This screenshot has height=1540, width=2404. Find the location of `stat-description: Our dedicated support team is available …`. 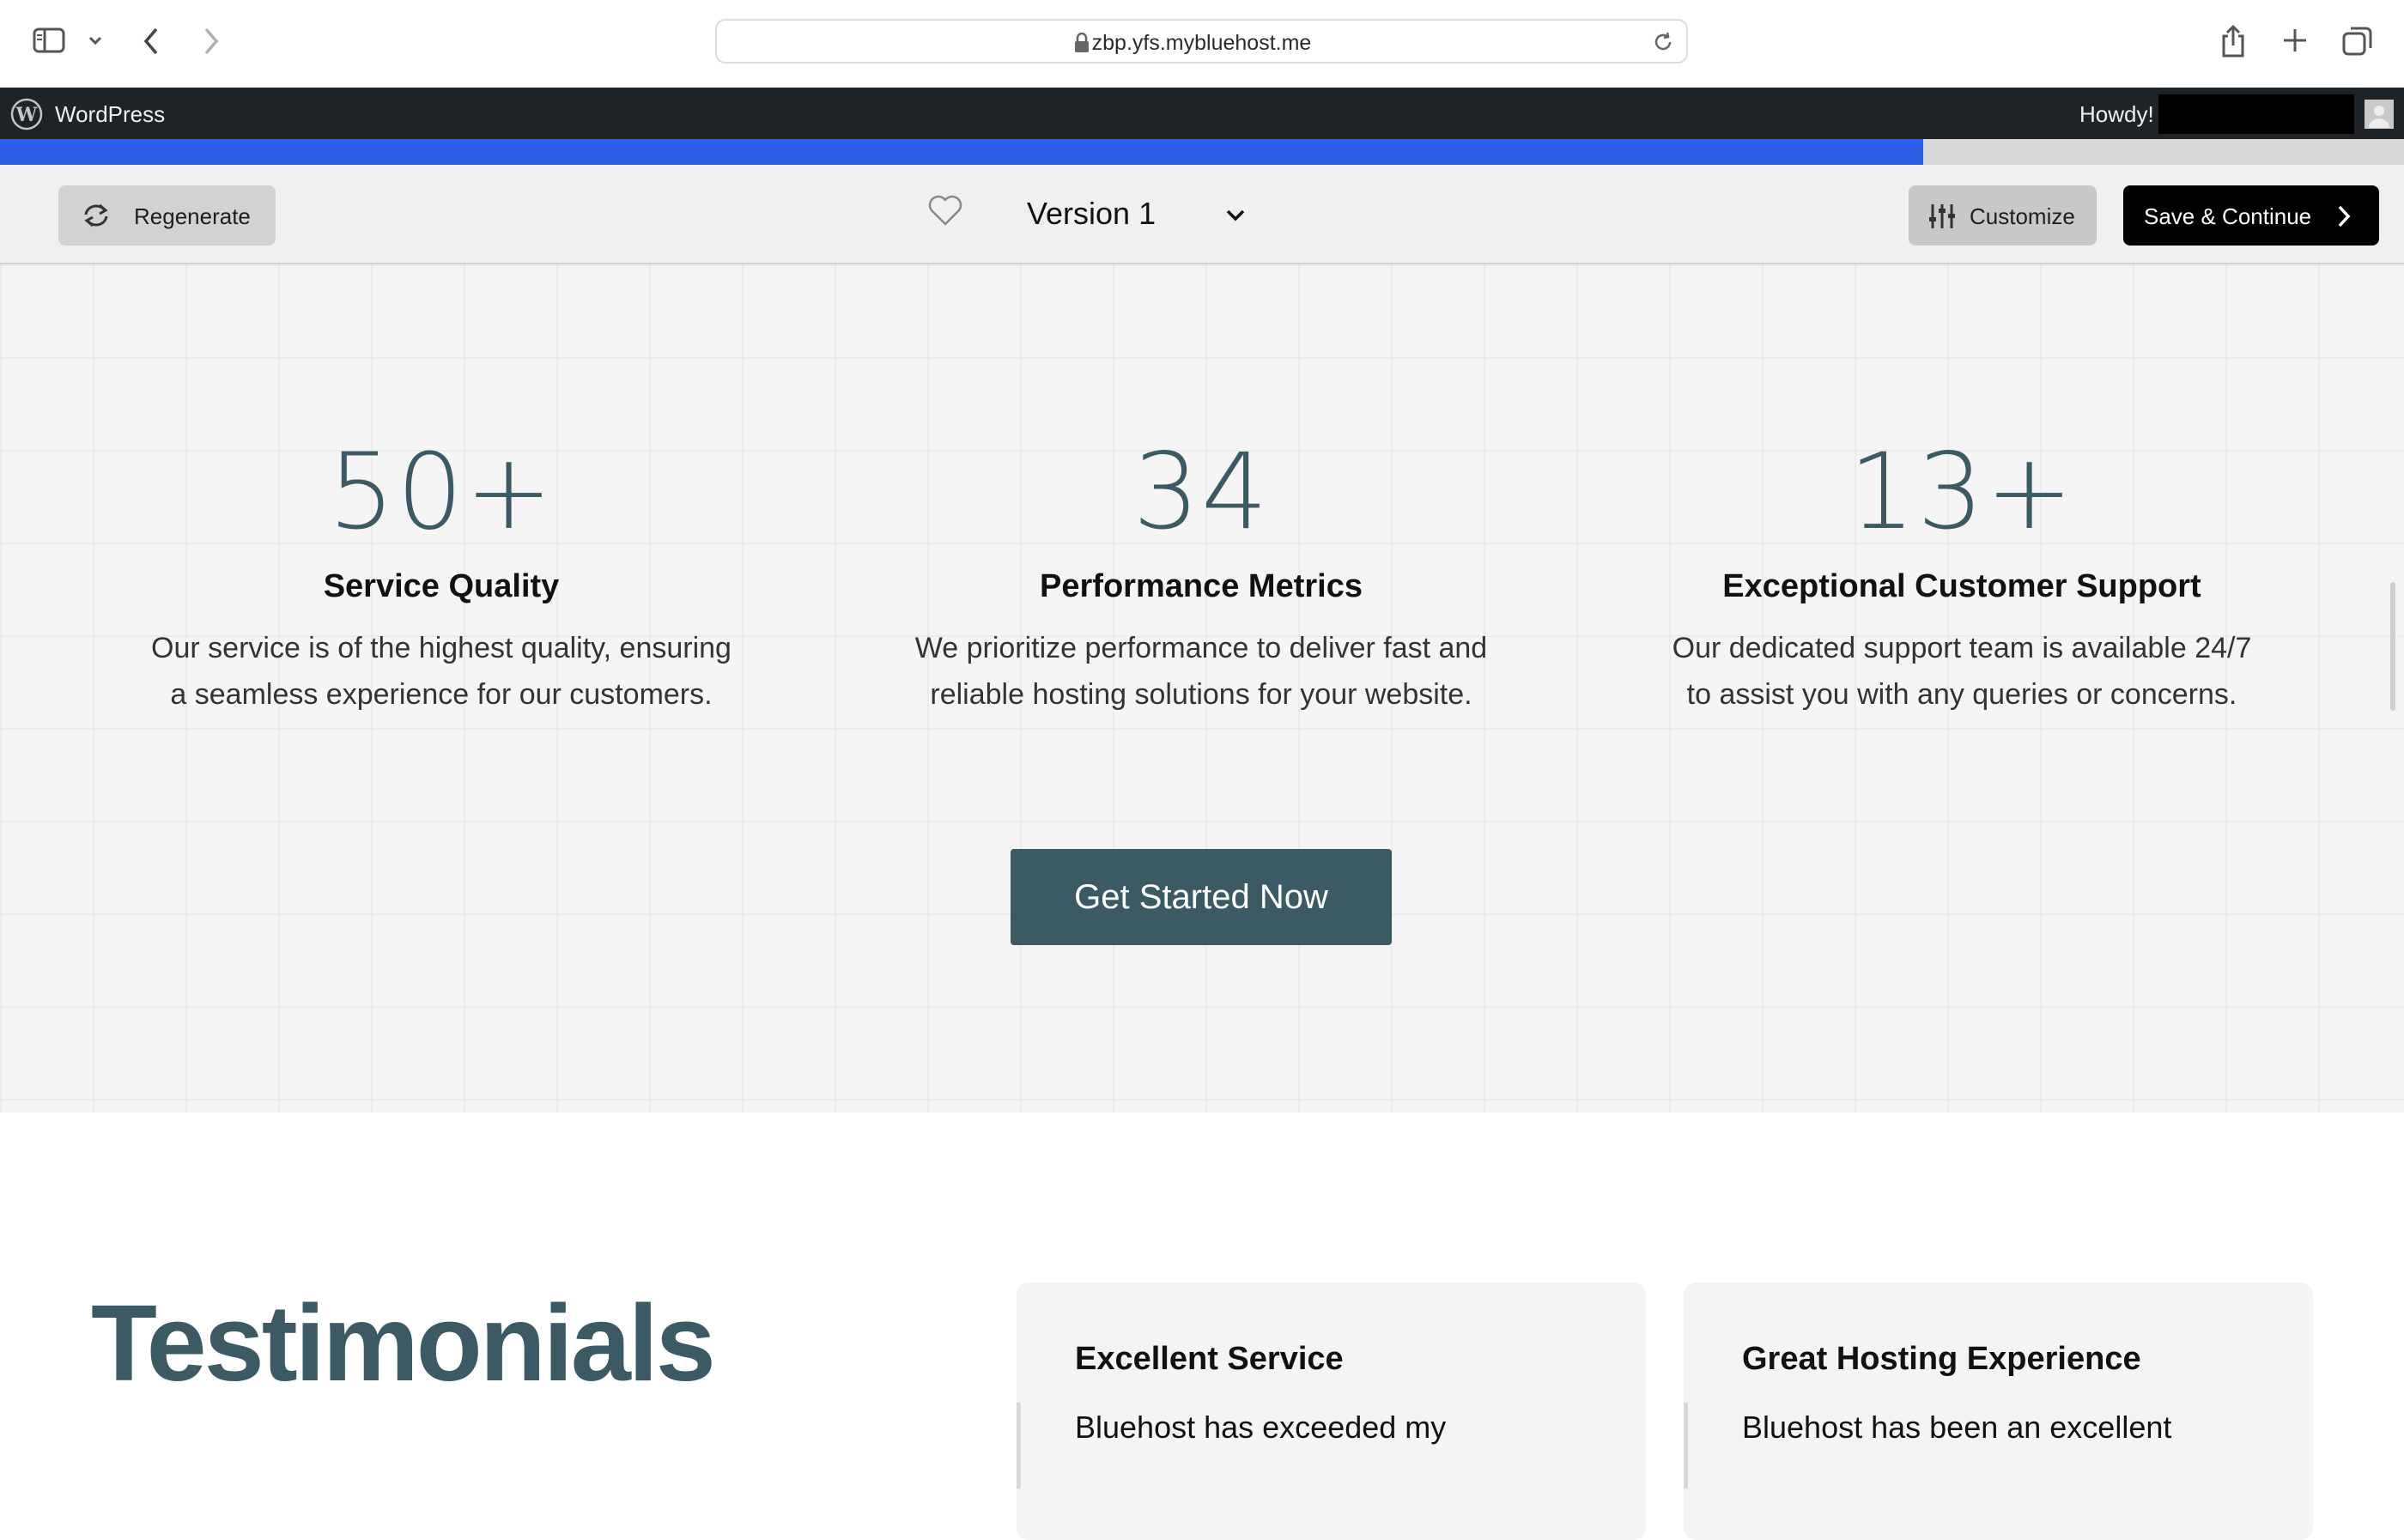

stat-description: Our dedicated support team is available … is located at coordinates (1962, 671).